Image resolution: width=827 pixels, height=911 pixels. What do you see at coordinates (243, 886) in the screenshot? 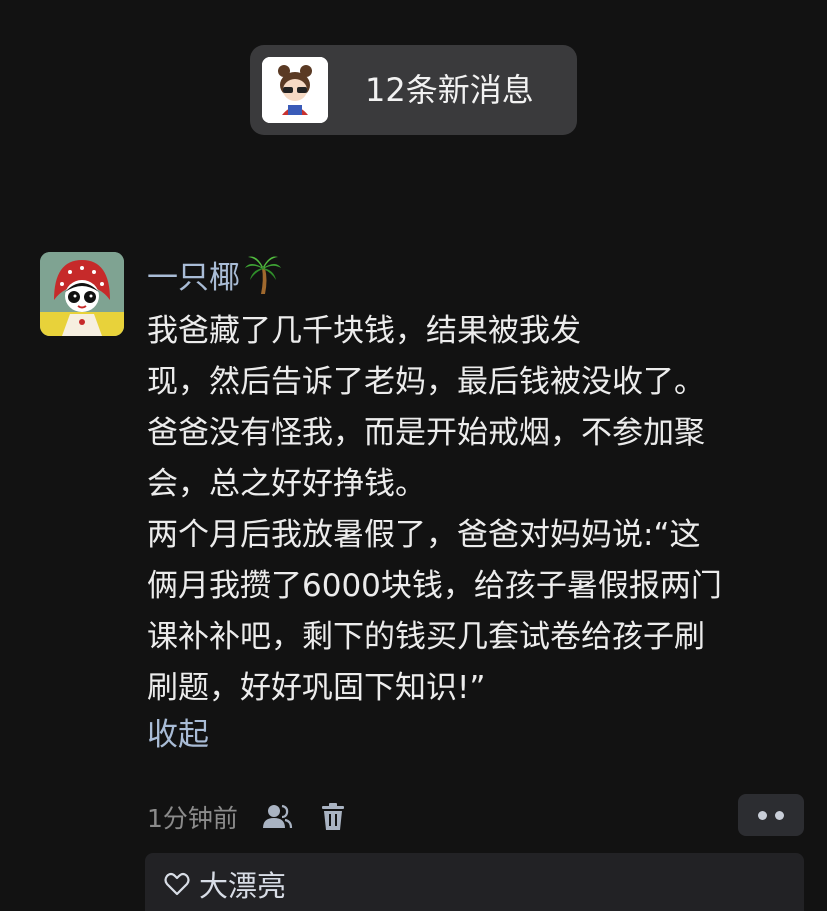
I see `liker-name: 大漂亮` at bounding box center [243, 886].